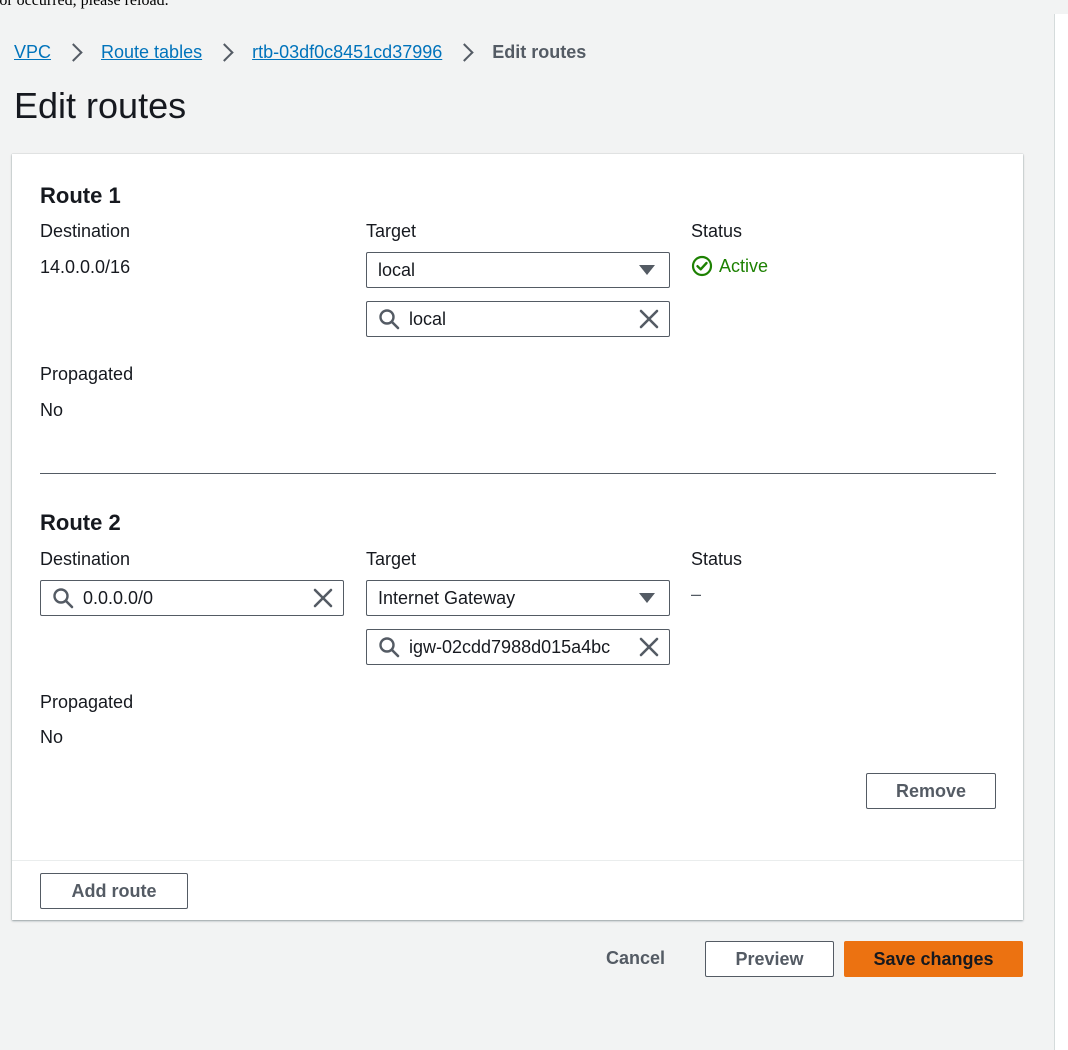 Image resolution: width=1068 pixels, height=1050 pixels. What do you see at coordinates (518, 473) in the screenshot?
I see `route-divider` at bounding box center [518, 473].